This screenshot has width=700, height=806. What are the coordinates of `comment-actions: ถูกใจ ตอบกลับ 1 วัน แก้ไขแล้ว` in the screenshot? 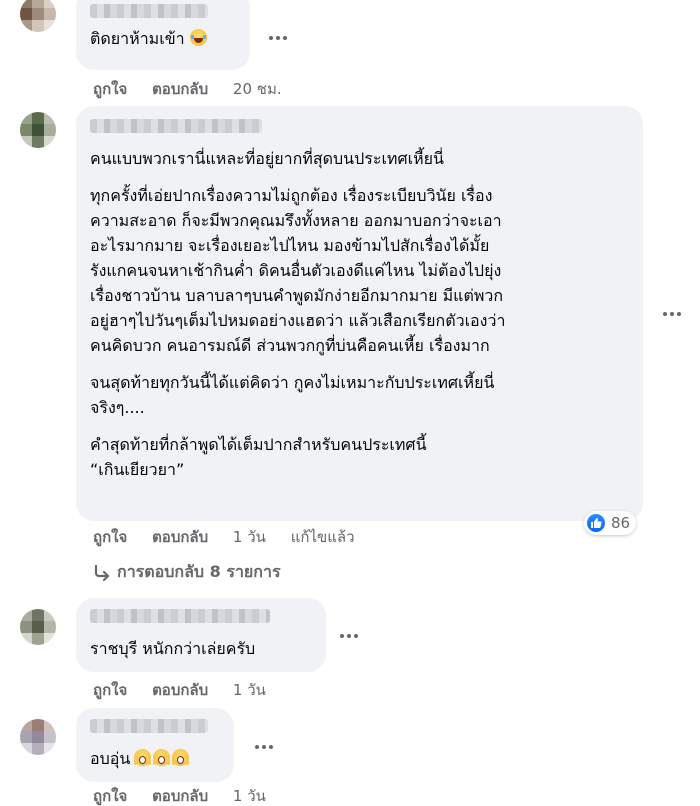 It's located at (224, 537).